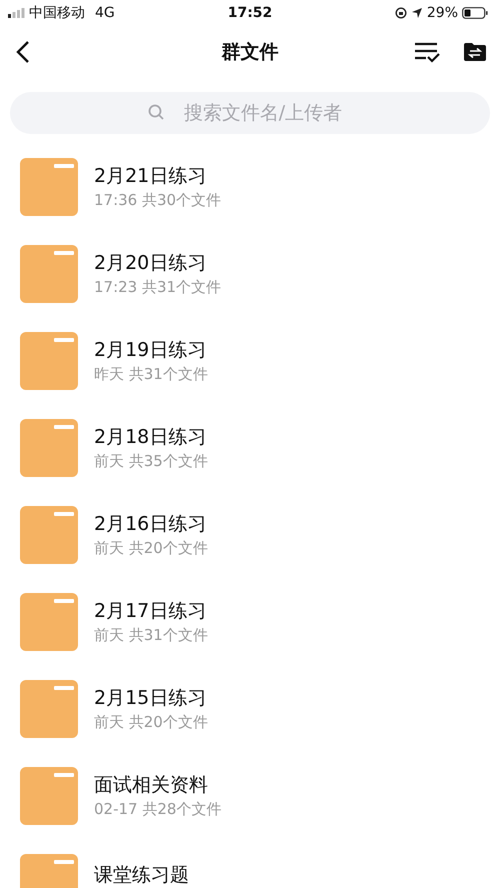  What do you see at coordinates (151, 176) in the screenshot?
I see `folder-name: 2月21日练习` at bounding box center [151, 176].